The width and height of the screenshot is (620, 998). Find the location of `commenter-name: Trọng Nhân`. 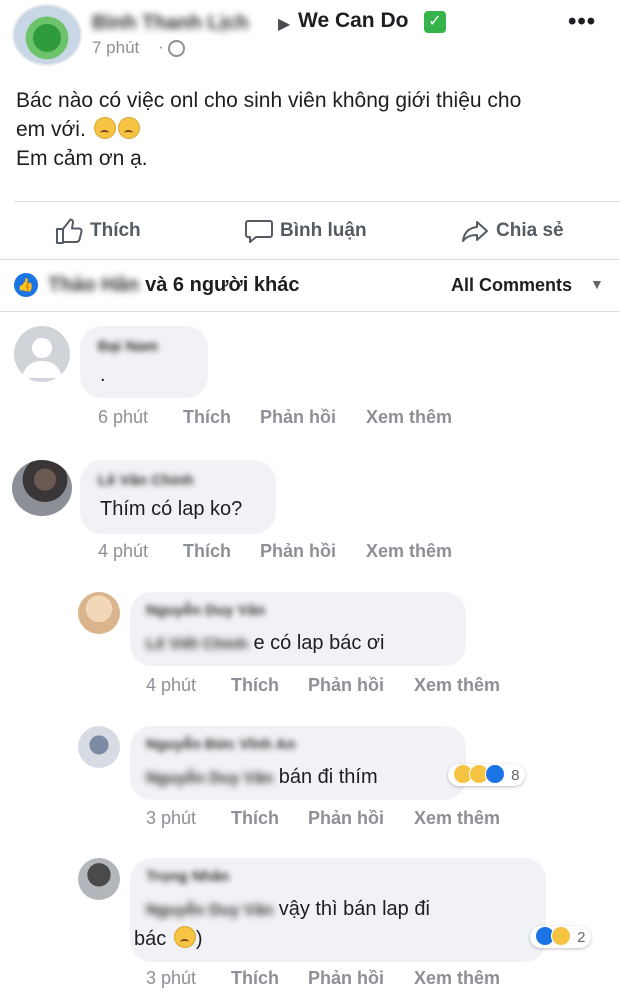

commenter-name: Trọng Nhân is located at coordinates (187, 876).